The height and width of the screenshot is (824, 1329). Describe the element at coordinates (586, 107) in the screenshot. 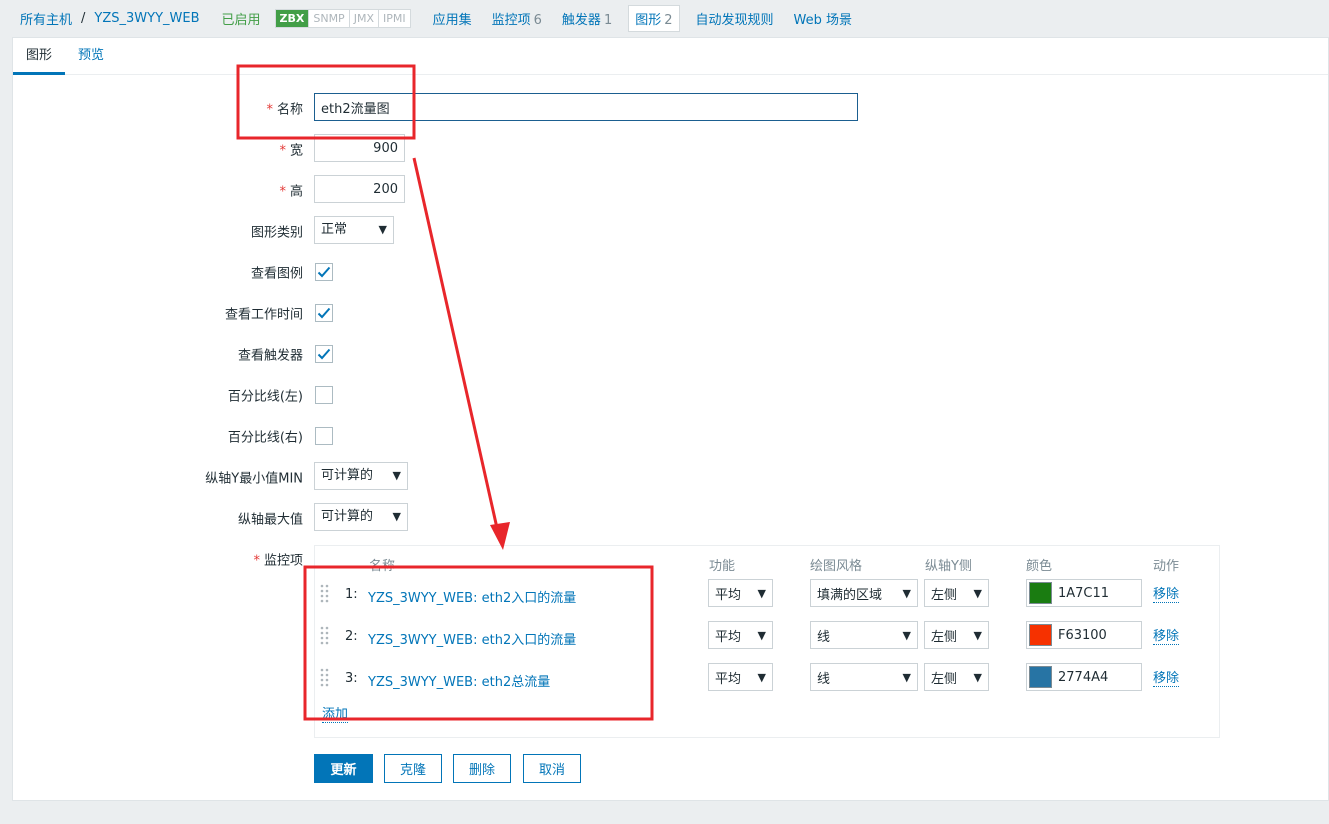

I see `name-input` at that location.